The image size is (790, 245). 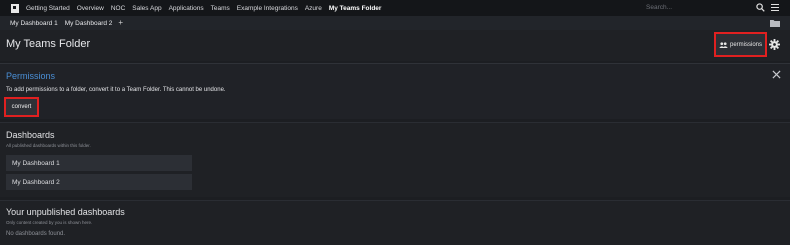 What do you see at coordinates (774, 44) in the screenshot?
I see `gear-icon` at bounding box center [774, 44].